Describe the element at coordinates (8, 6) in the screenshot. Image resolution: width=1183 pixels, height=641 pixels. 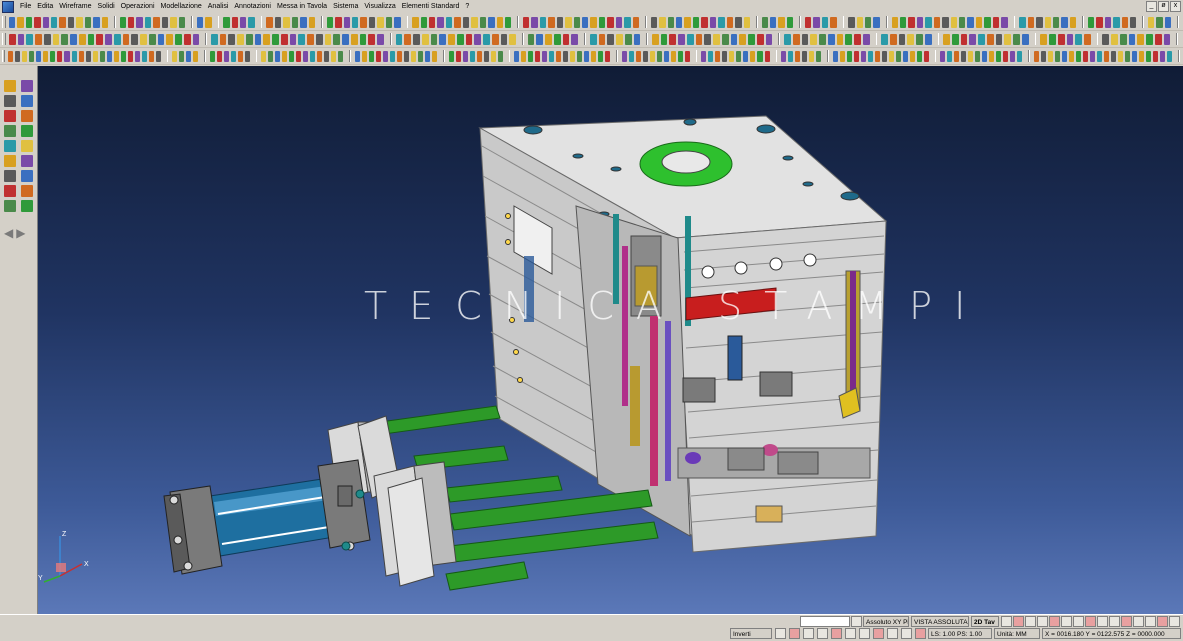
I see `app-icon` at that location.